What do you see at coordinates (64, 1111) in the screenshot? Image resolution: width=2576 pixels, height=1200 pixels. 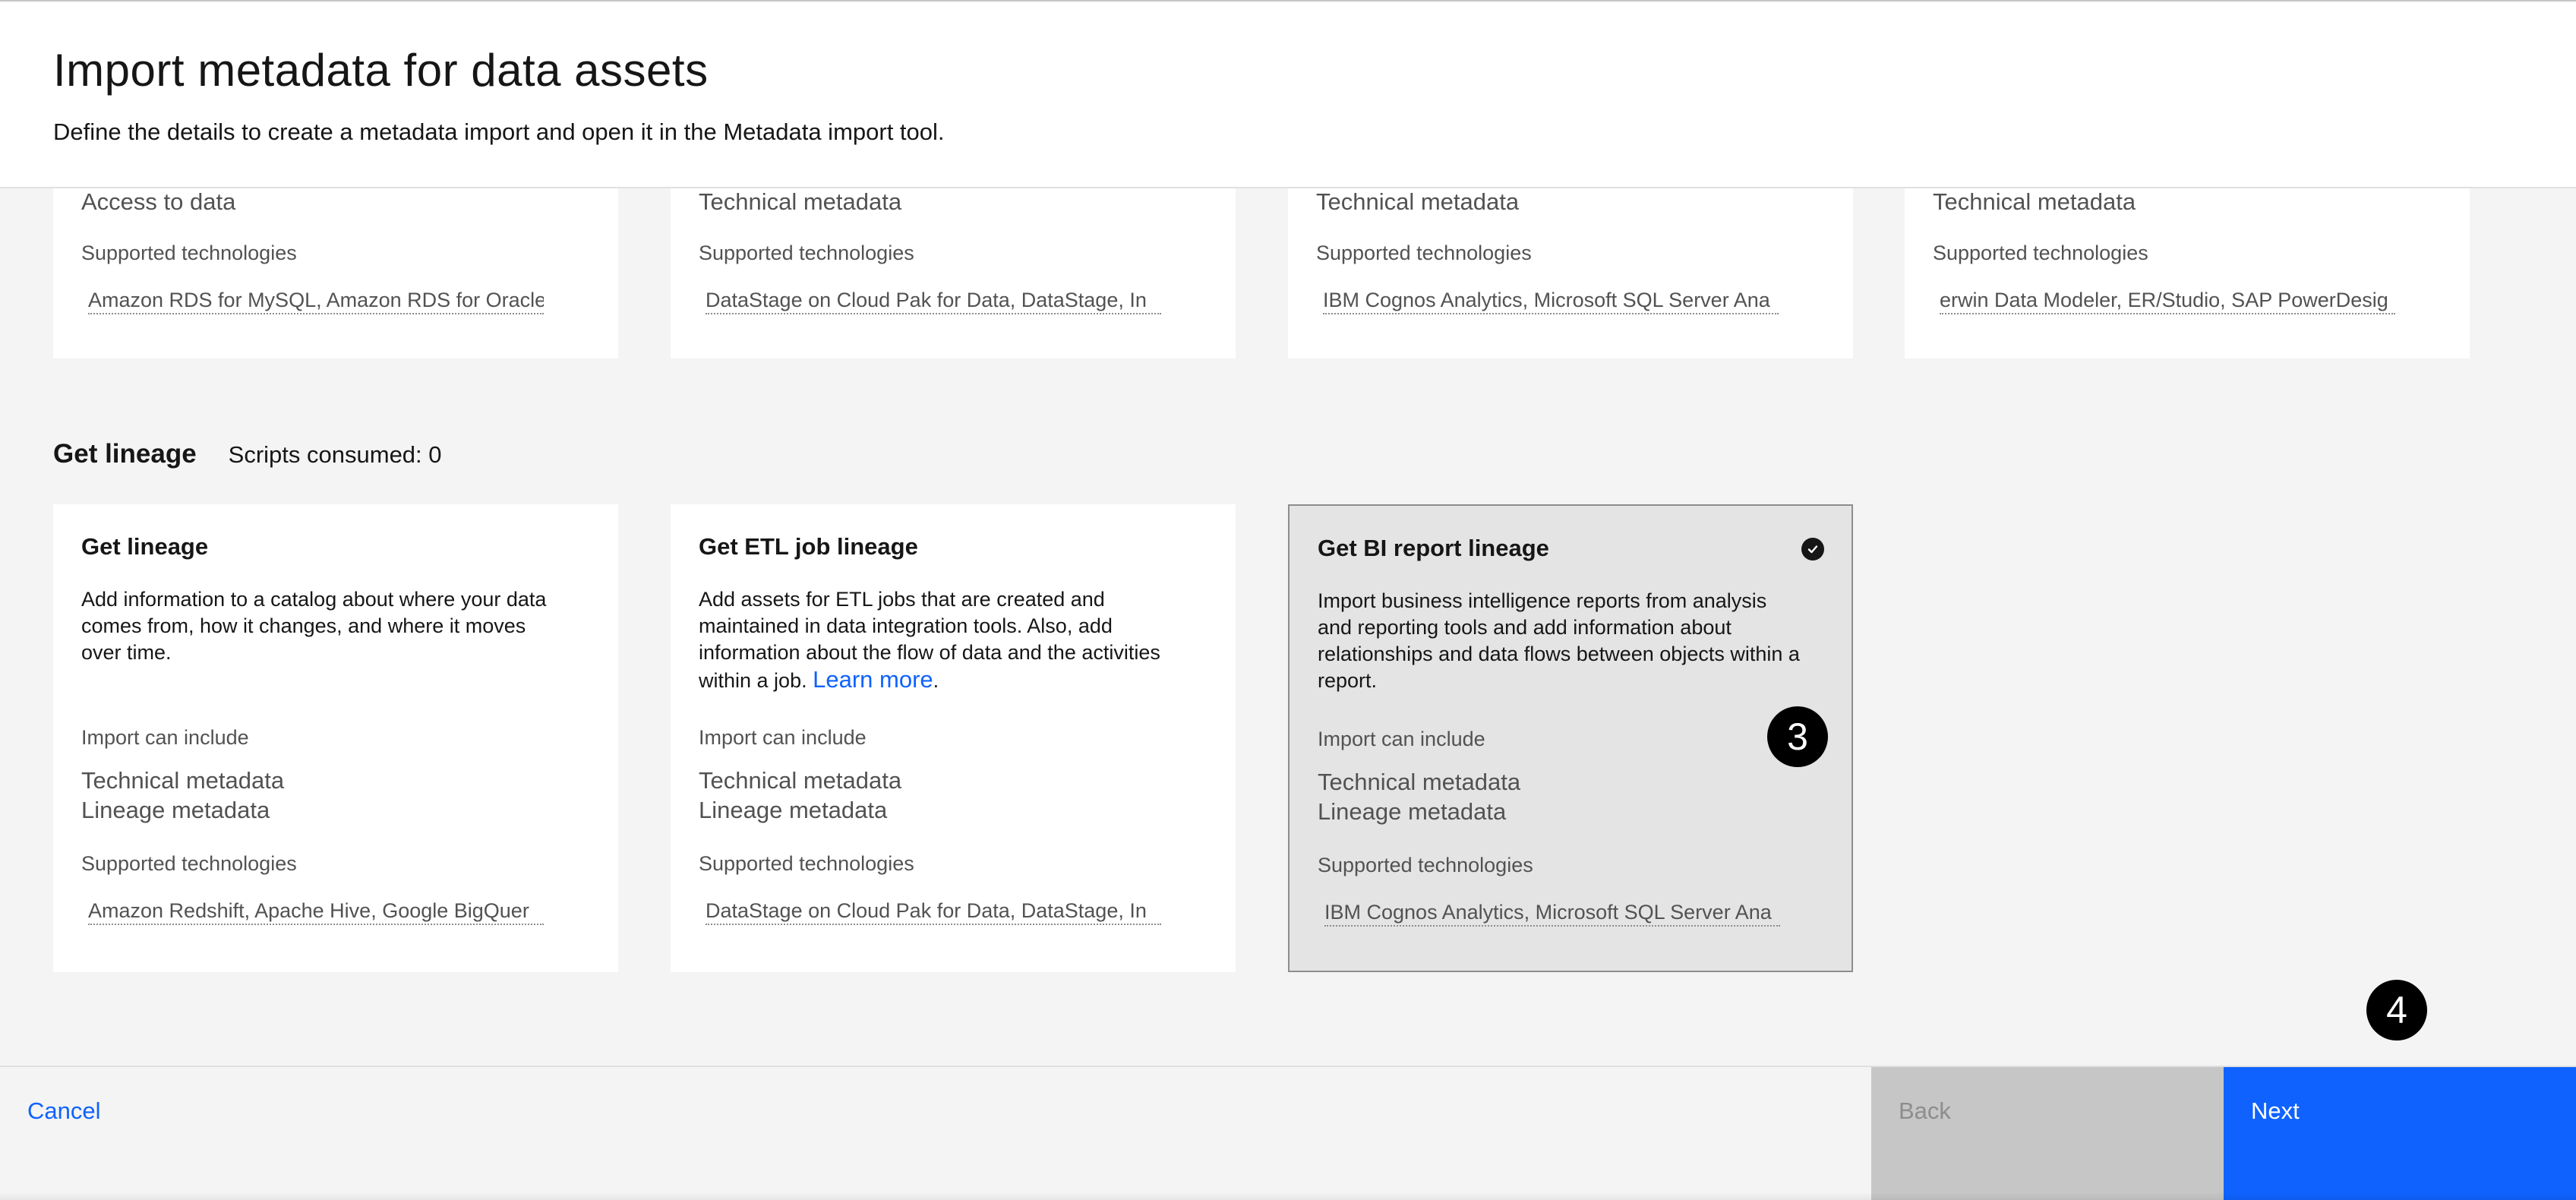 I see `cancel-button: Cancel` at bounding box center [64, 1111].